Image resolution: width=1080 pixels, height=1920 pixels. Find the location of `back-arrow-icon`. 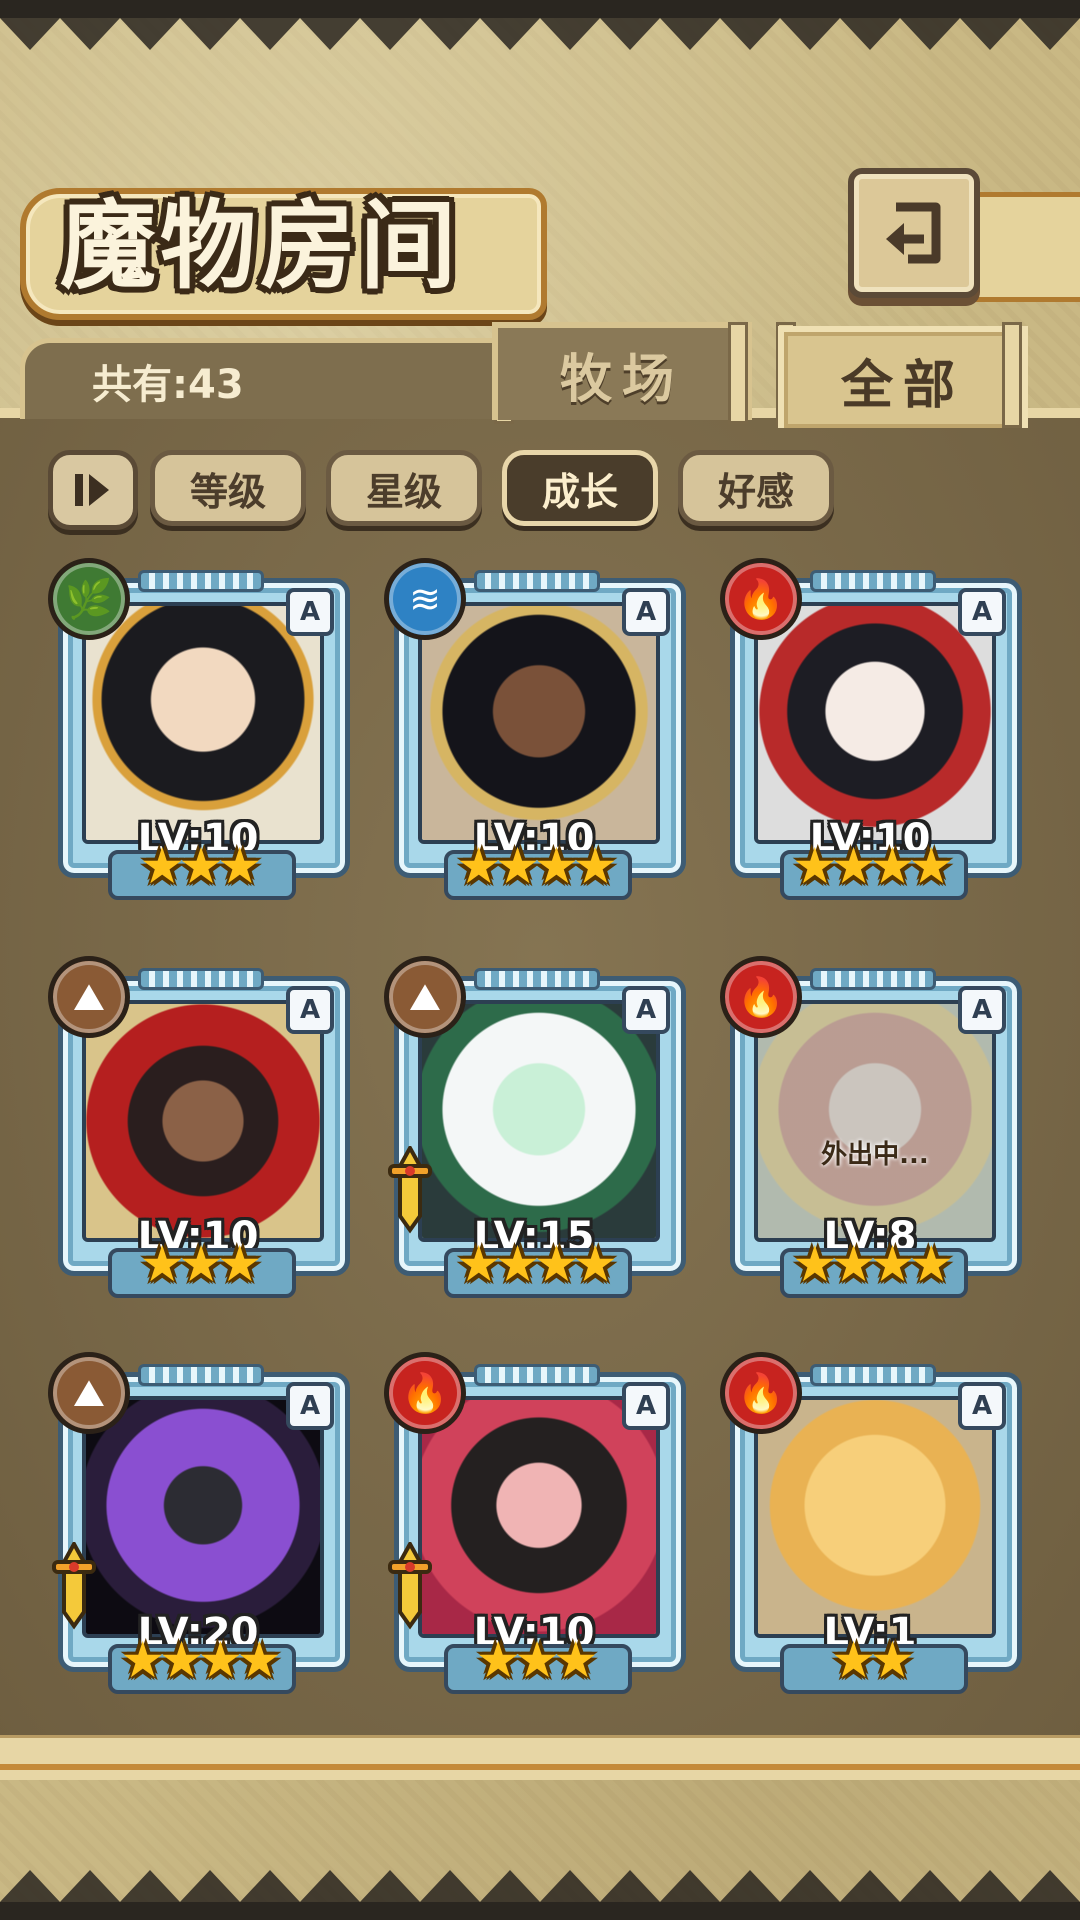

back-arrow-icon is located at coordinates (913, 233).